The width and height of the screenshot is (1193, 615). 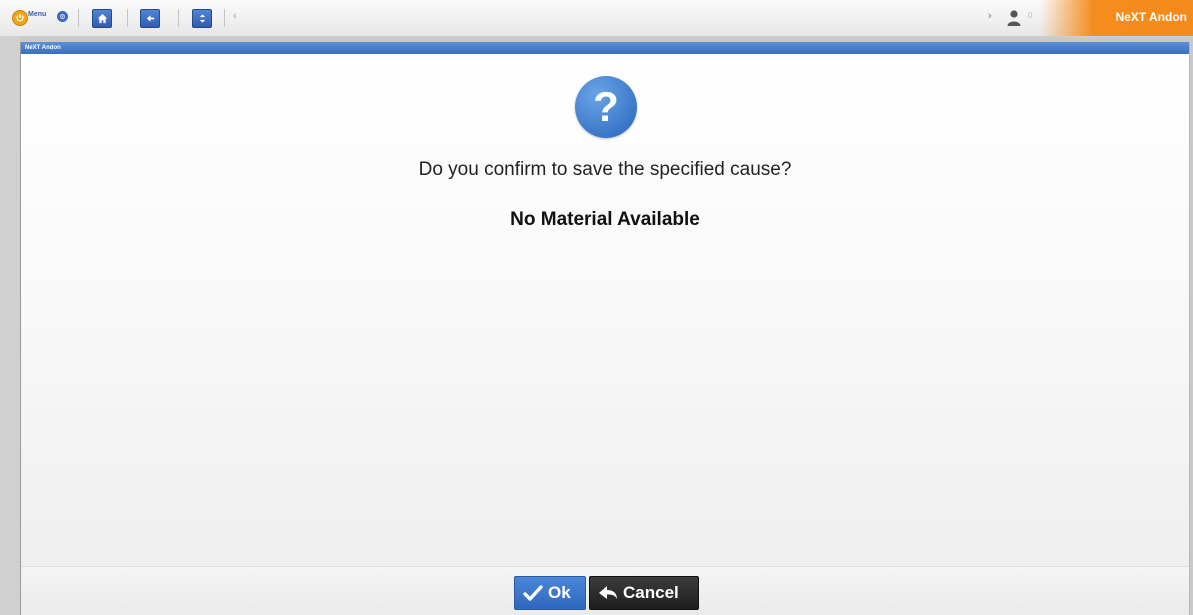 I want to click on swap-icon, so click(x=202, y=18).